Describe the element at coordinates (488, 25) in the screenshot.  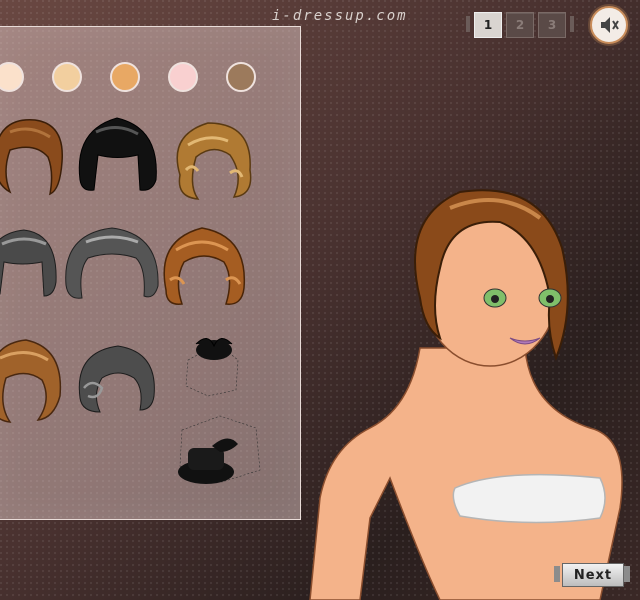
I see `page-button-1: 1` at that location.